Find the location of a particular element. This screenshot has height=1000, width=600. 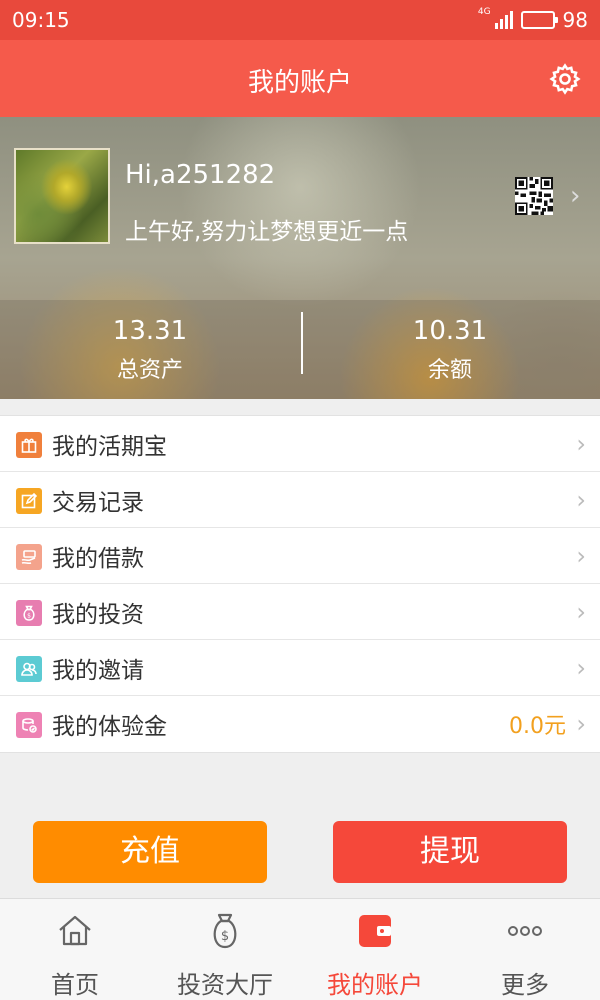

header: 我的账户 is located at coordinates (300, 78).